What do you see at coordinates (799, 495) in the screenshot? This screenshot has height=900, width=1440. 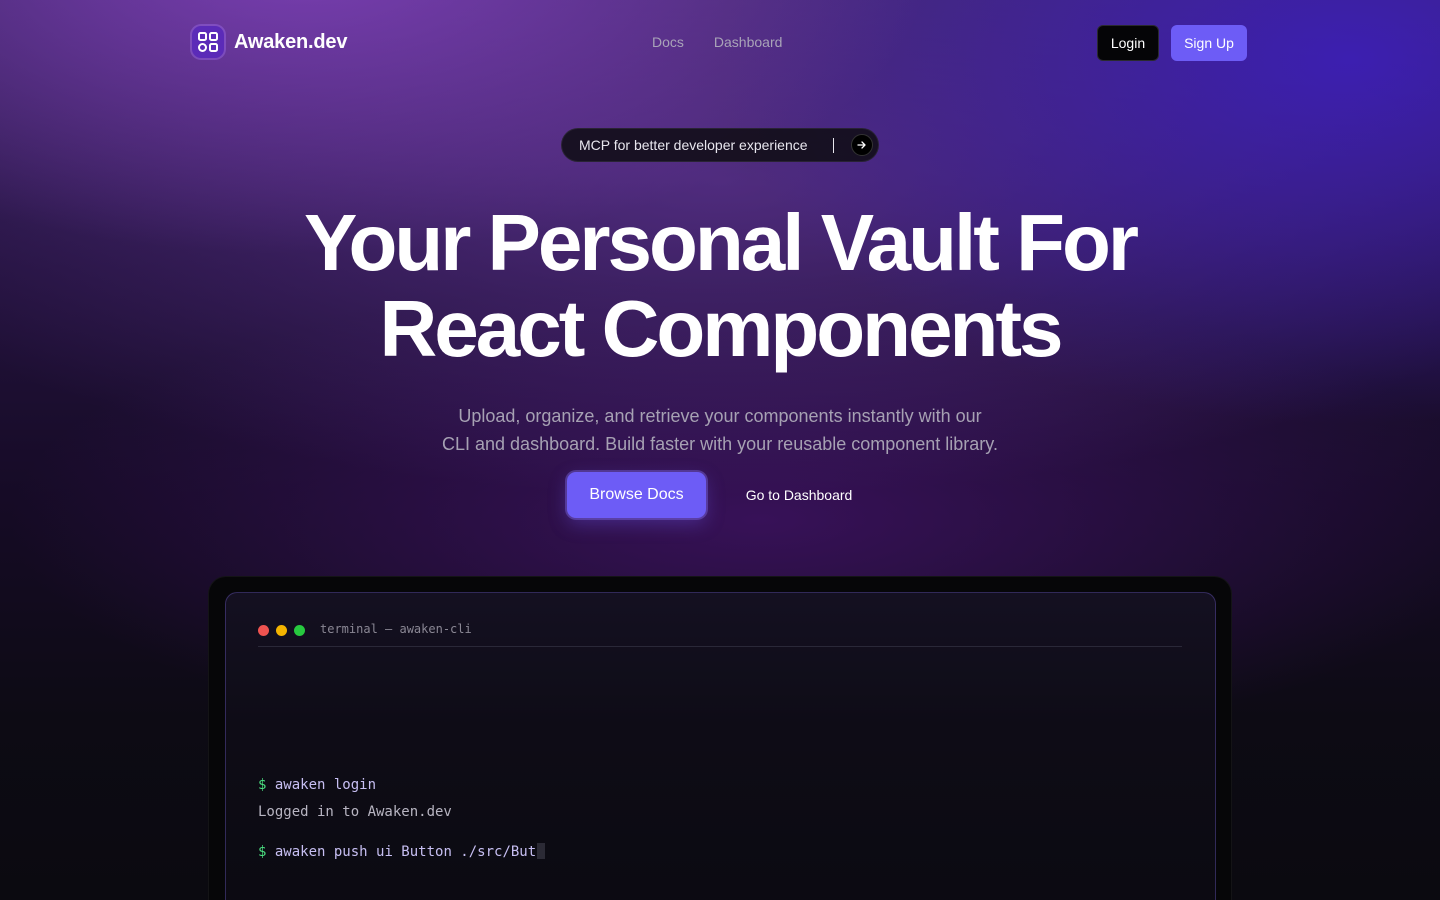 I see `go-to-dashboard-button: Go to Dashboard` at bounding box center [799, 495].